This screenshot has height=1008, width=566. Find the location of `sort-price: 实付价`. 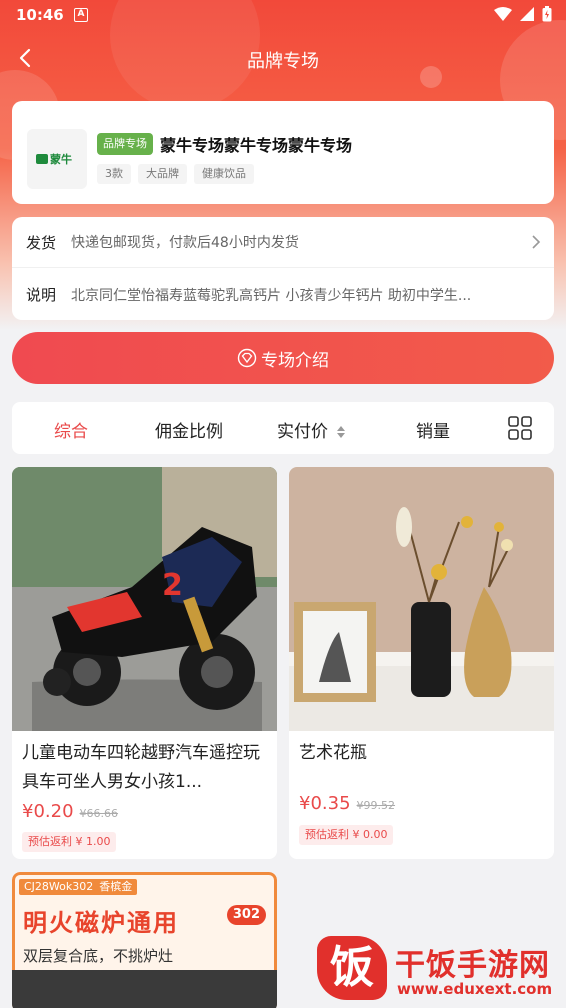

sort-price: 实付价 is located at coordinates (311, 429).